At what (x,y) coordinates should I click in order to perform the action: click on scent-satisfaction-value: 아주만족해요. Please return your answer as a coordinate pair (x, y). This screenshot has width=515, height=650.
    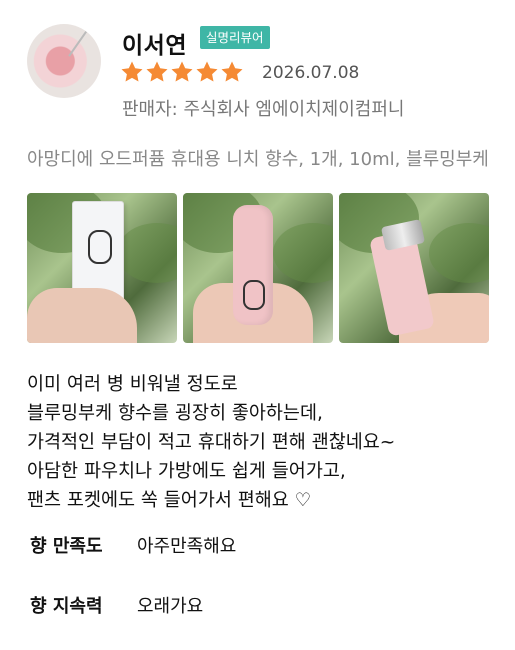
    Looking at the image, I should click on (187, 546).